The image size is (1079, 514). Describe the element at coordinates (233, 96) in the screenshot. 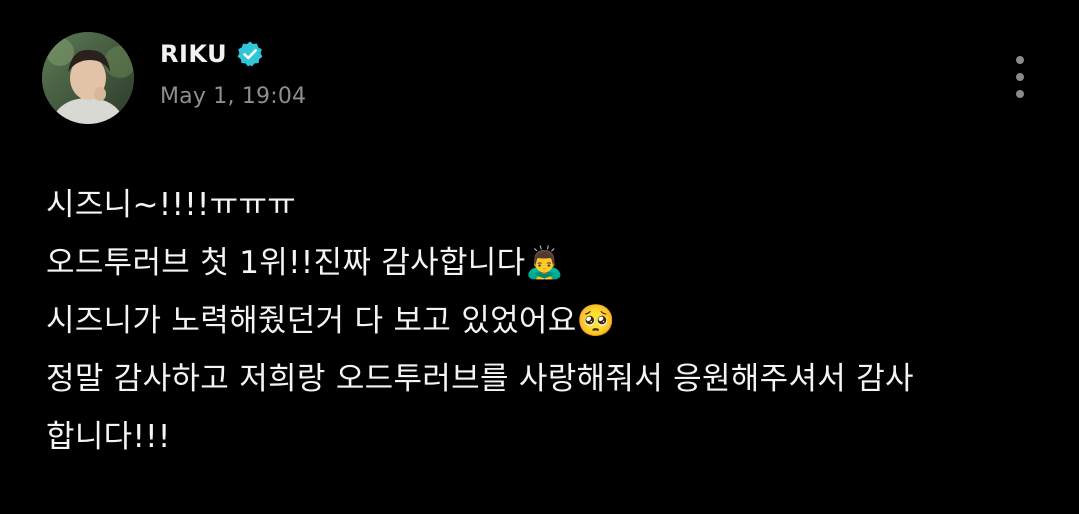

I see `post-timestamp: May 1, 19:04` at that location.